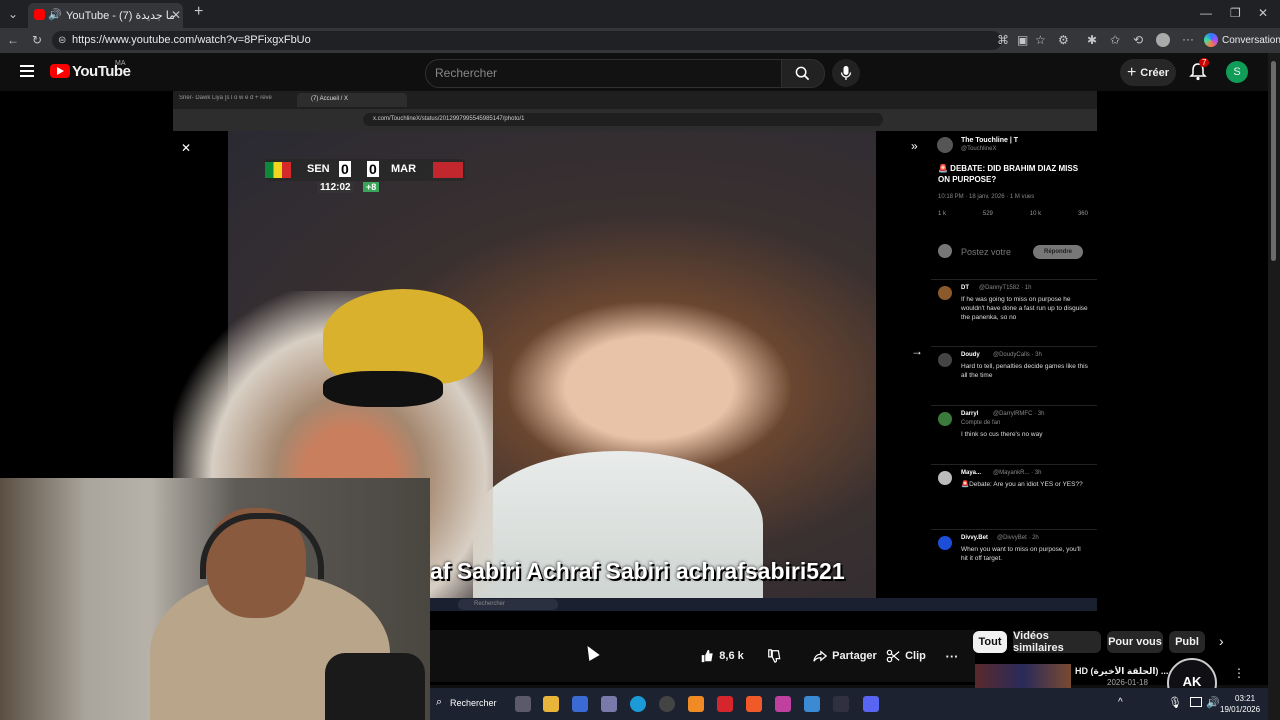 This screenshot has height=720, width=1280. I want to click on video-inner-tab-2: (7) Accueil / X, so click(330, 99).